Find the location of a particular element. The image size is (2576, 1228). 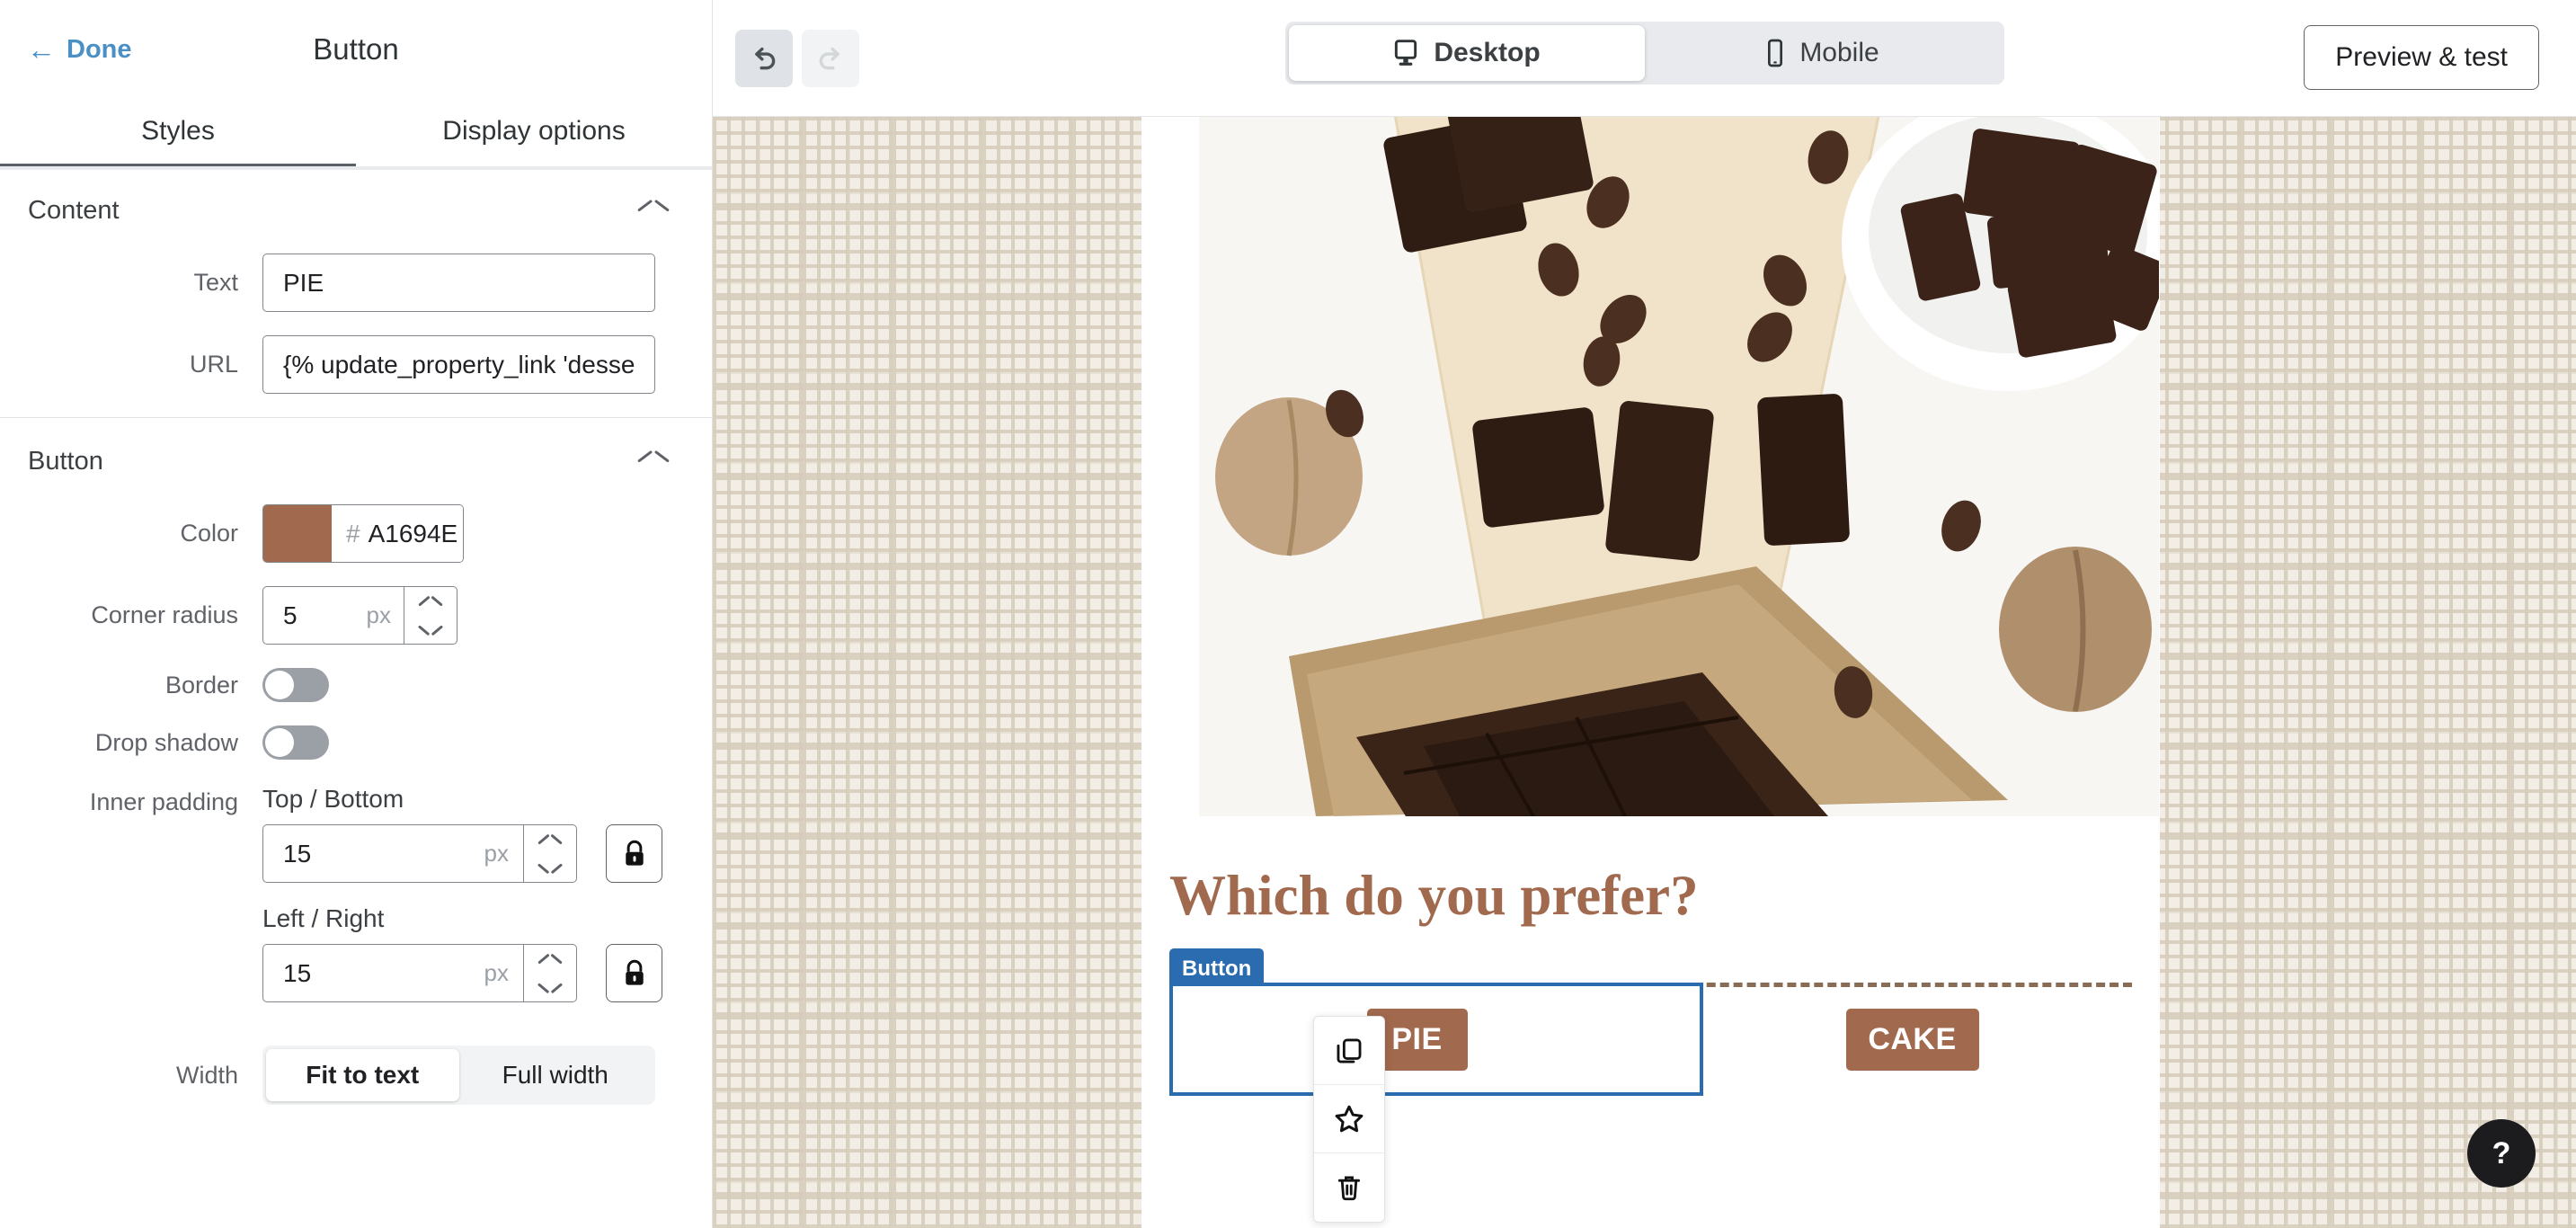

button-cell-cake: CAKE is located at coordinates (1912, 1039).